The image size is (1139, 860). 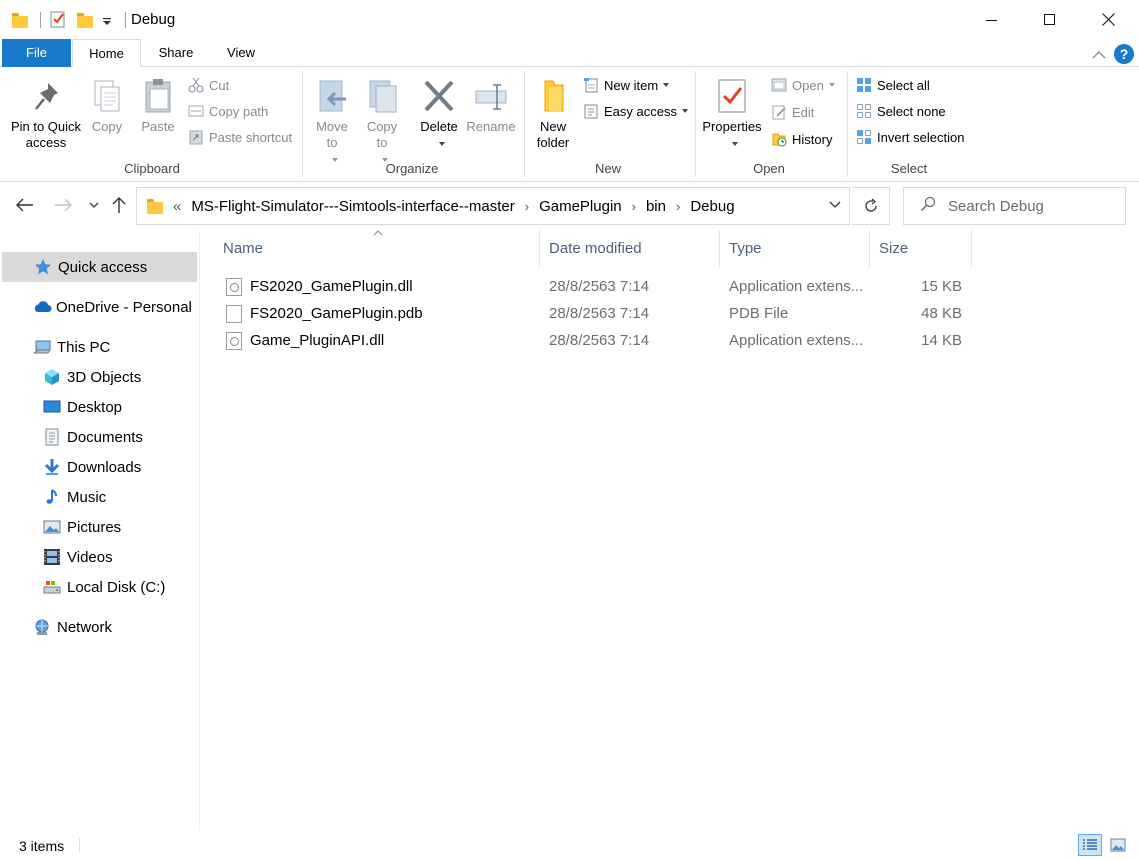 I want to click on sidebar-item-label: 3D Objects, so click(x=104, y=377).